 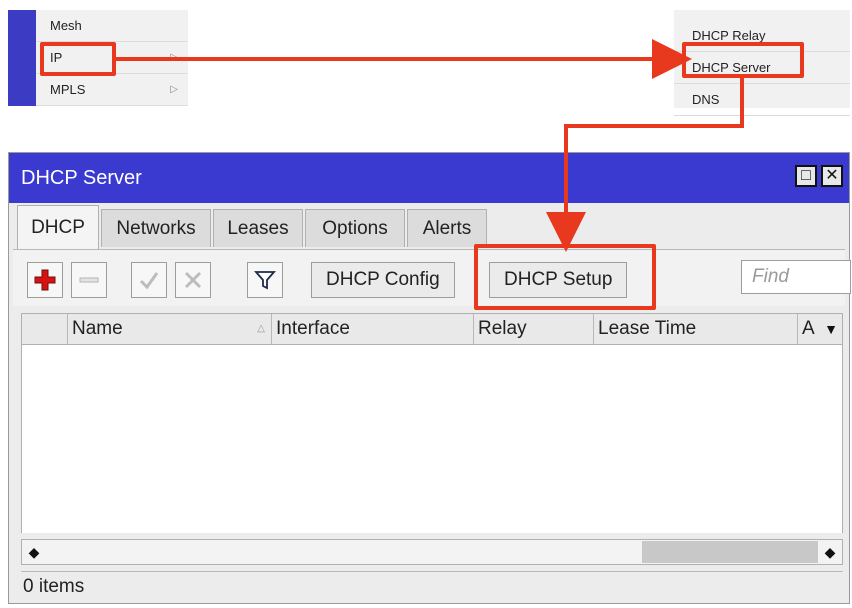 I want to click on tab-label: Alerts, so click(x=447, y=228).